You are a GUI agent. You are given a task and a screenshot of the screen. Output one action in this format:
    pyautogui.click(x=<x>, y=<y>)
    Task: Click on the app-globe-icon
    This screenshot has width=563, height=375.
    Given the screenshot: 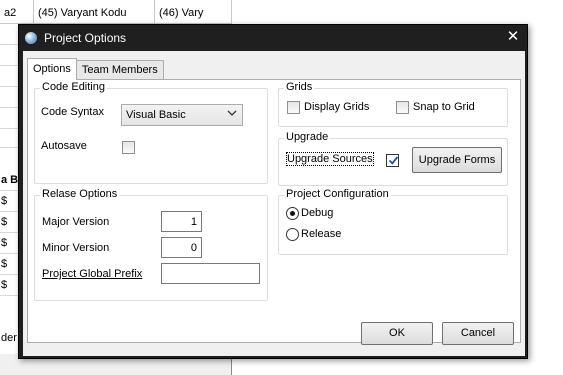 What is the action you would take?
    pyautogui.click(x=31, y=38)
    